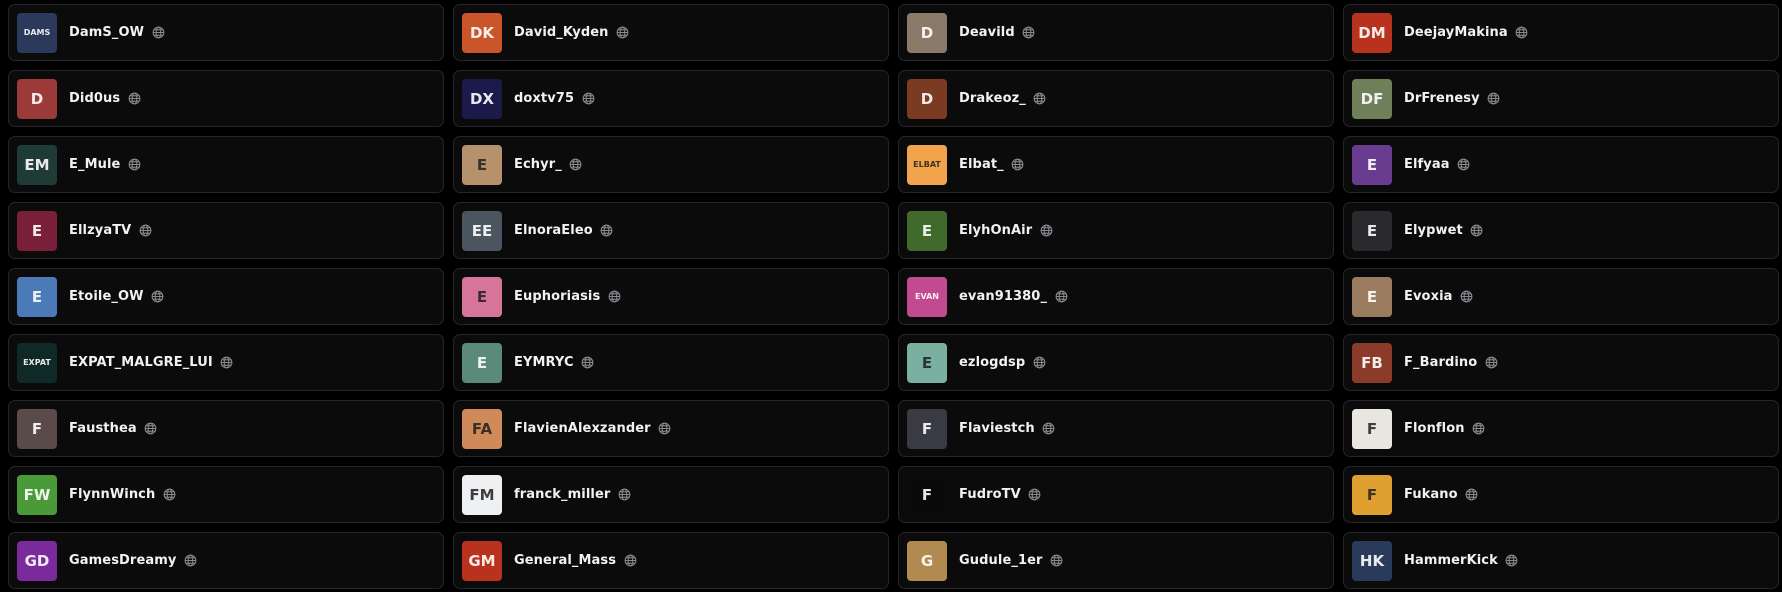 This screenshot has height=592, width=1782. Describe the element at coordinates (582, 428) in the screenshot. I see `channel-name: FlavienAlexzander` at that location.